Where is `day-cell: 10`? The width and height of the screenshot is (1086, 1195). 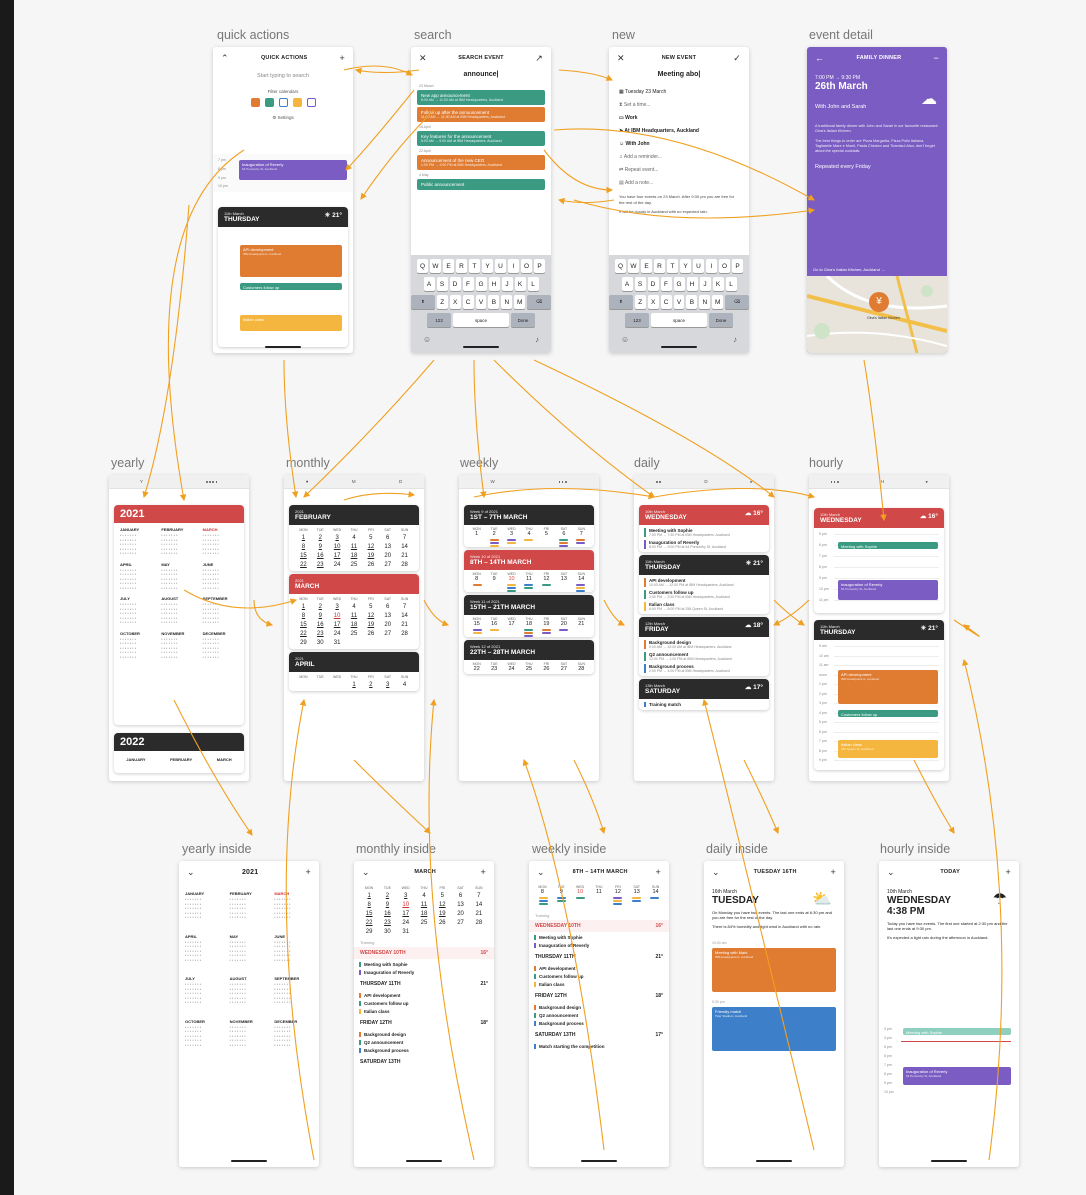 day-cell: 10 is located at coordinates (580, 892).